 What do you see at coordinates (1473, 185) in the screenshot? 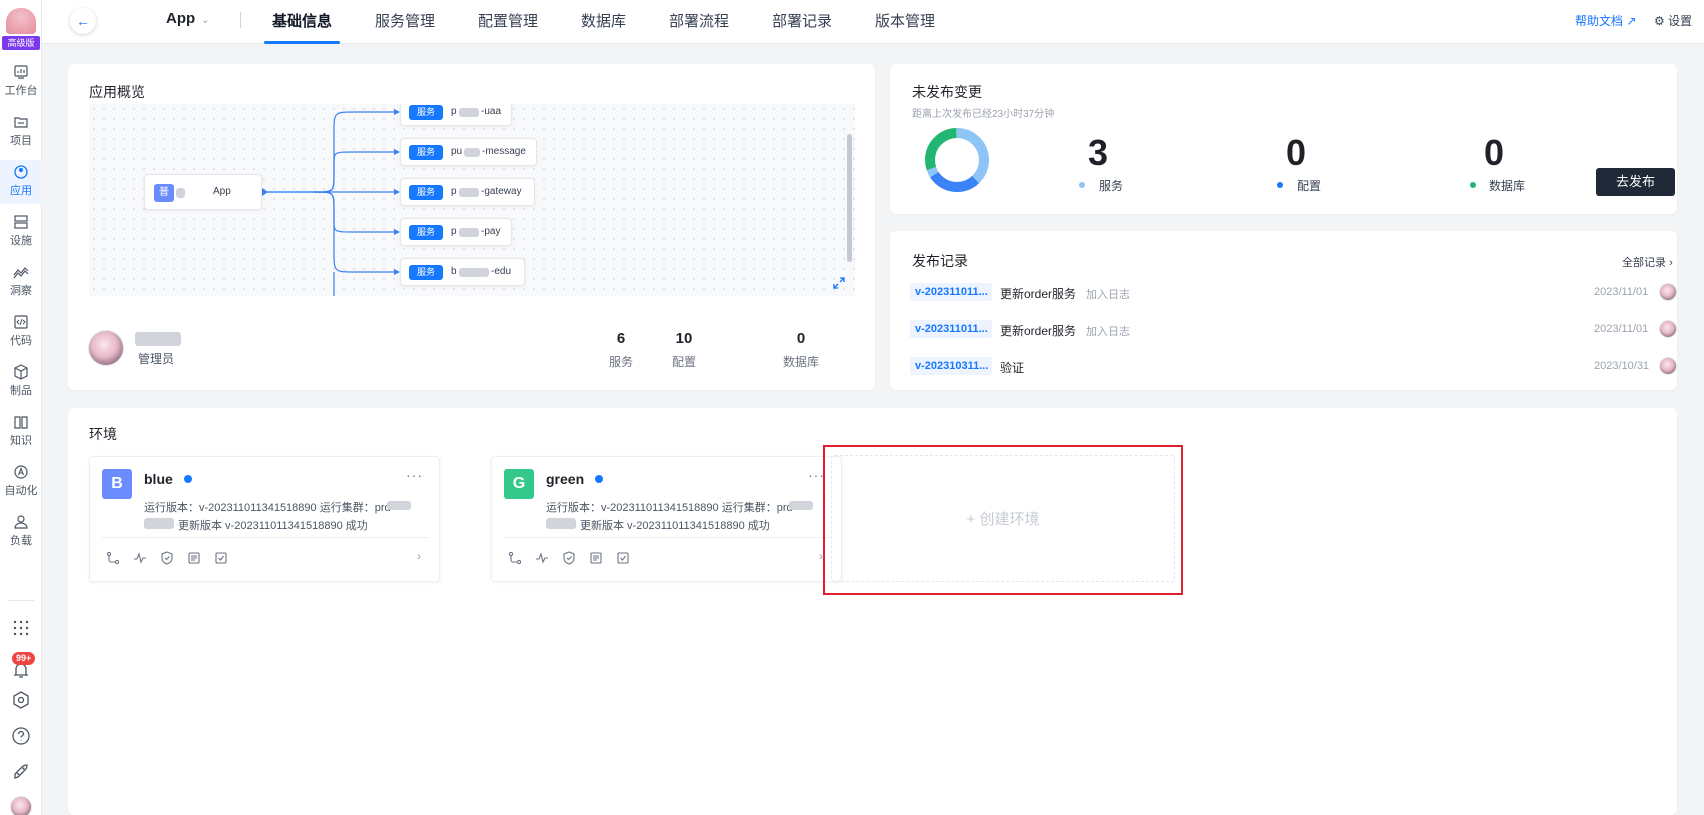
I see `database-legend-dot` at bounding box center [1473, 185].